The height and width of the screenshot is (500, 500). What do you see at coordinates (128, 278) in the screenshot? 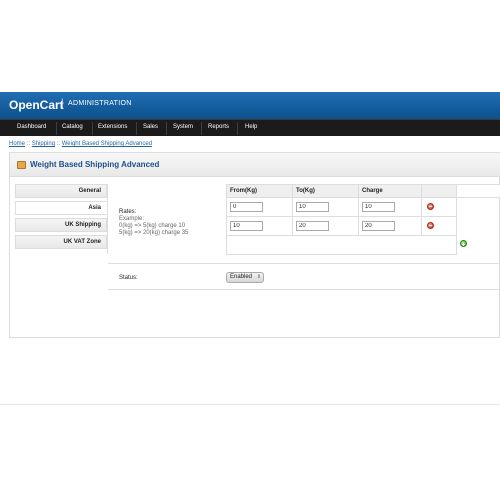
I see `status-label: Status:` at bounding box center [128, 278].